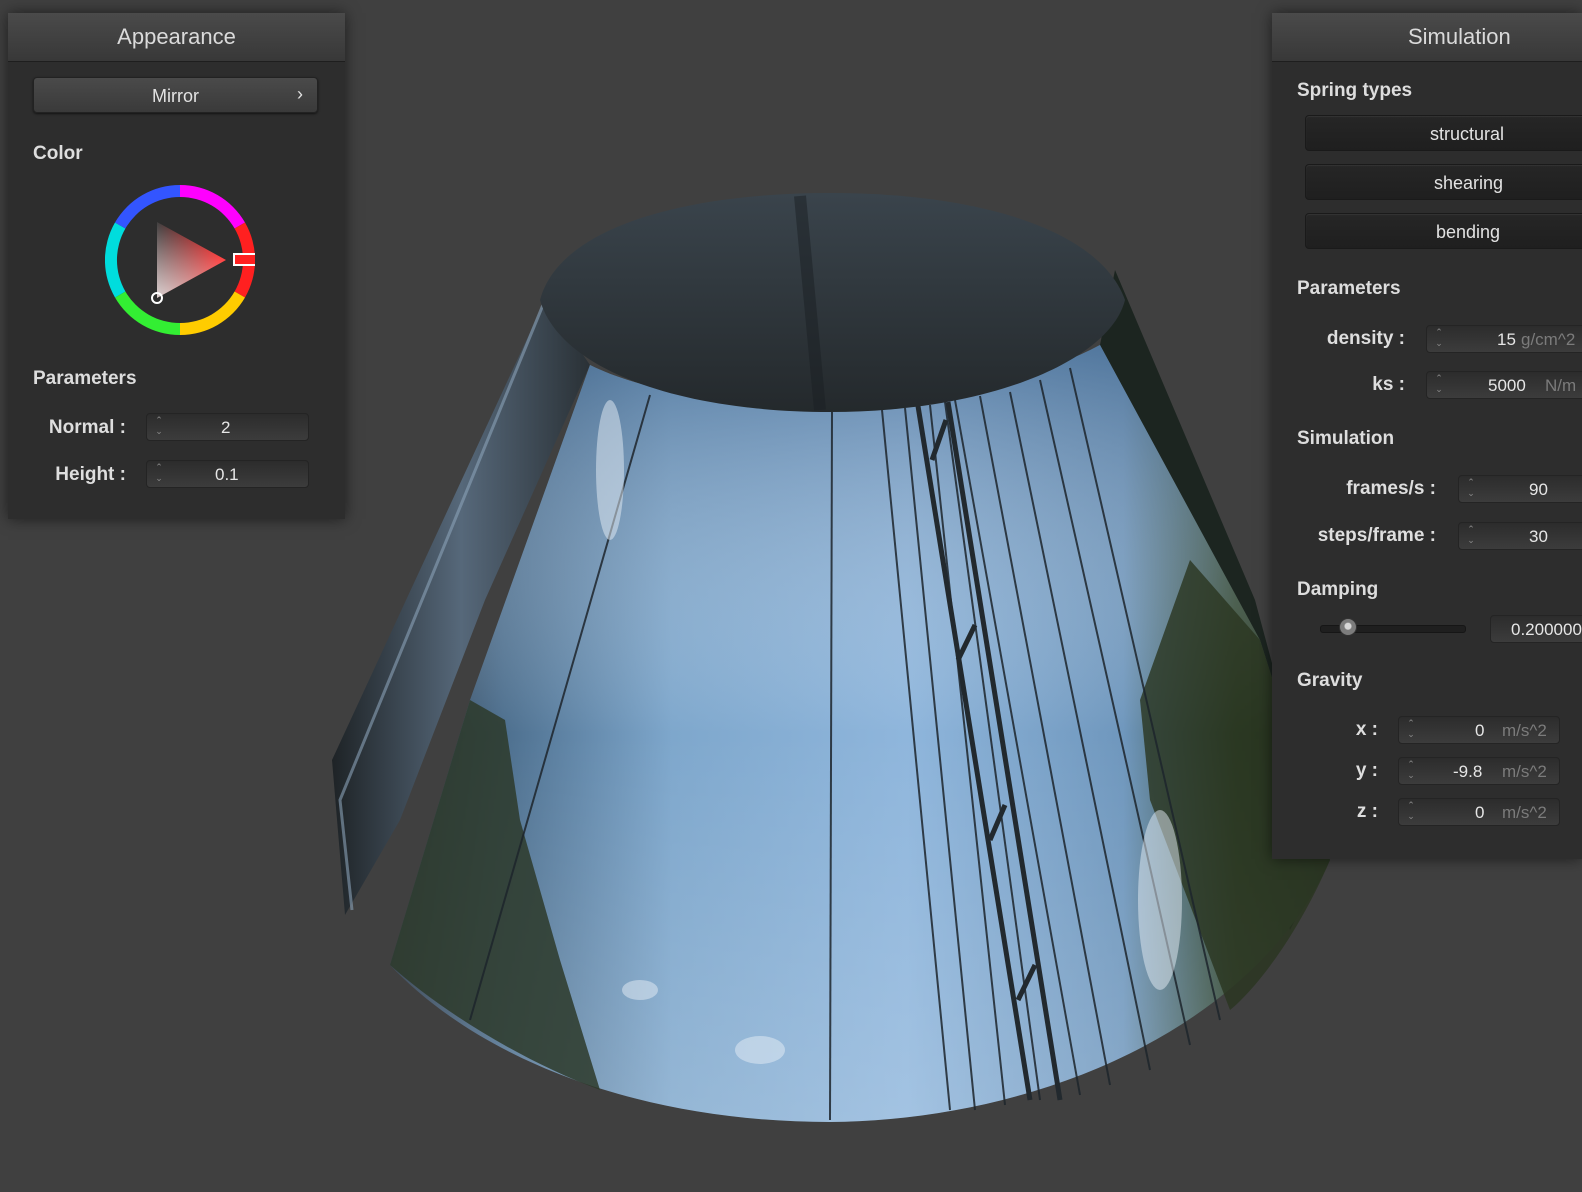  What do you see at coordinates (1538, 489) in the screenshot?
I see `frames-per-second-value: 90` at bounding box center [1538, 489].